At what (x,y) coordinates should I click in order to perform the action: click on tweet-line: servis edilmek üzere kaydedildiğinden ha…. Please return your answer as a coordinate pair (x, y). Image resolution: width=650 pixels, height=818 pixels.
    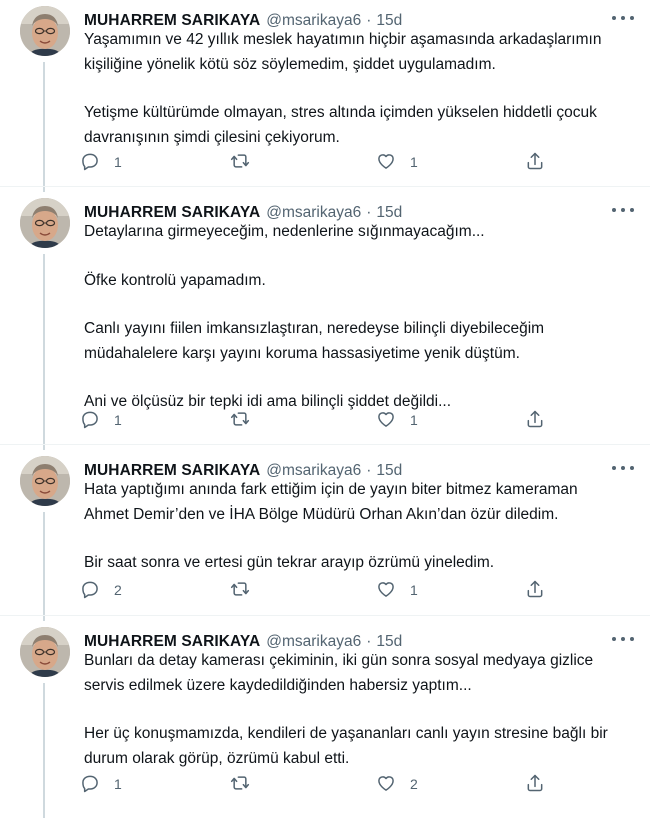
    Looking at the image, I should click on (278, 685).